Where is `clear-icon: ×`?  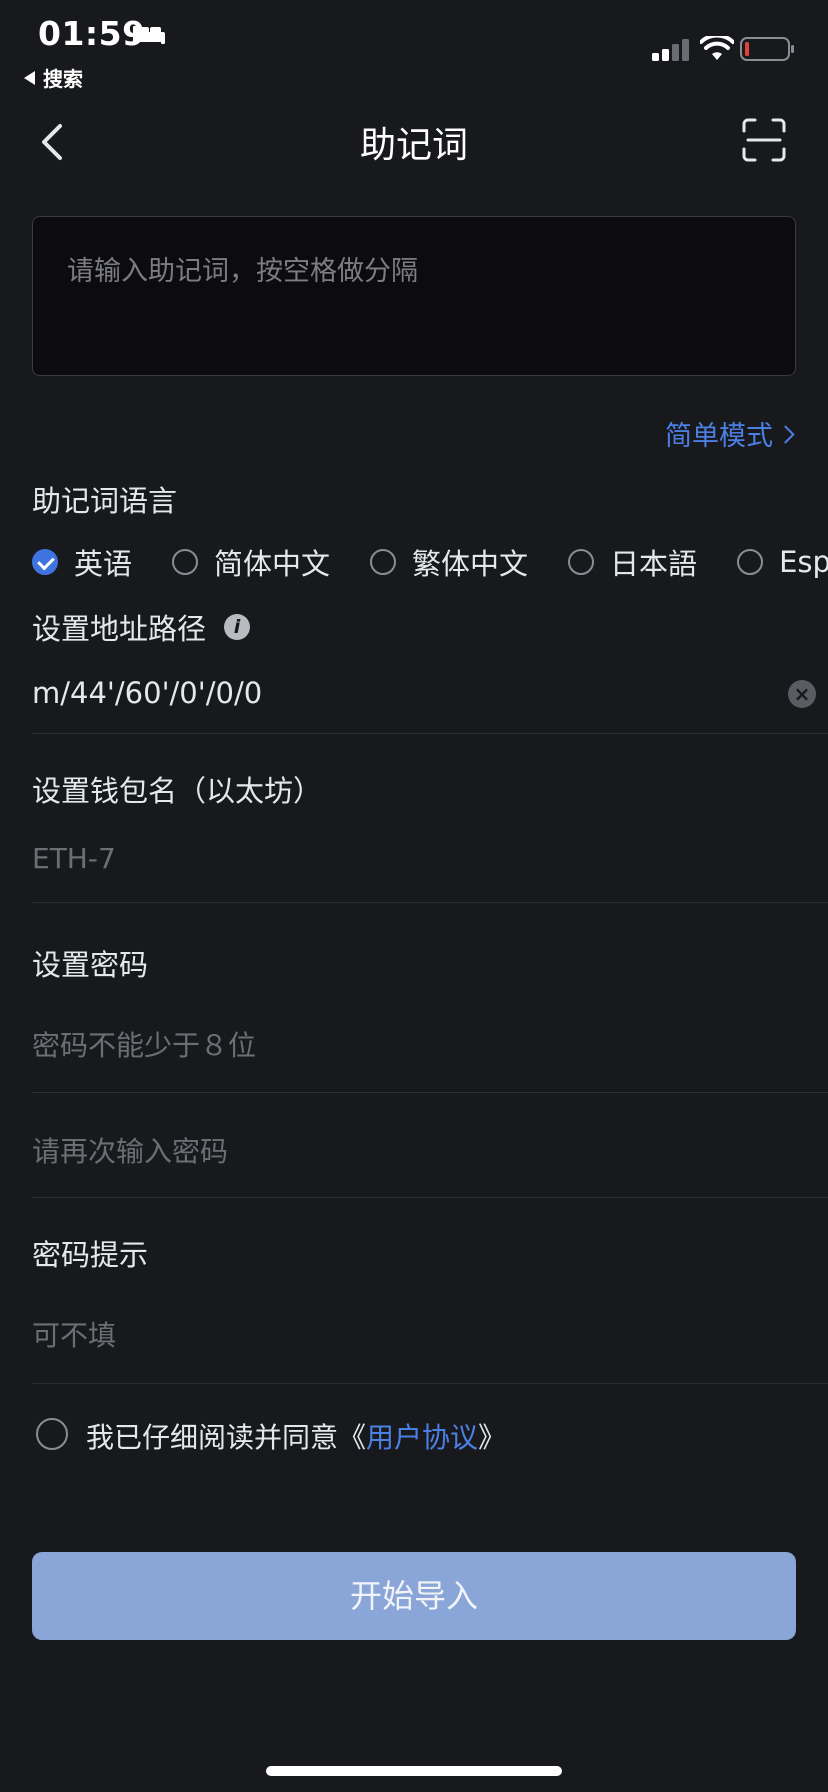
clear-icon: × is located at coordinates (802, 694).